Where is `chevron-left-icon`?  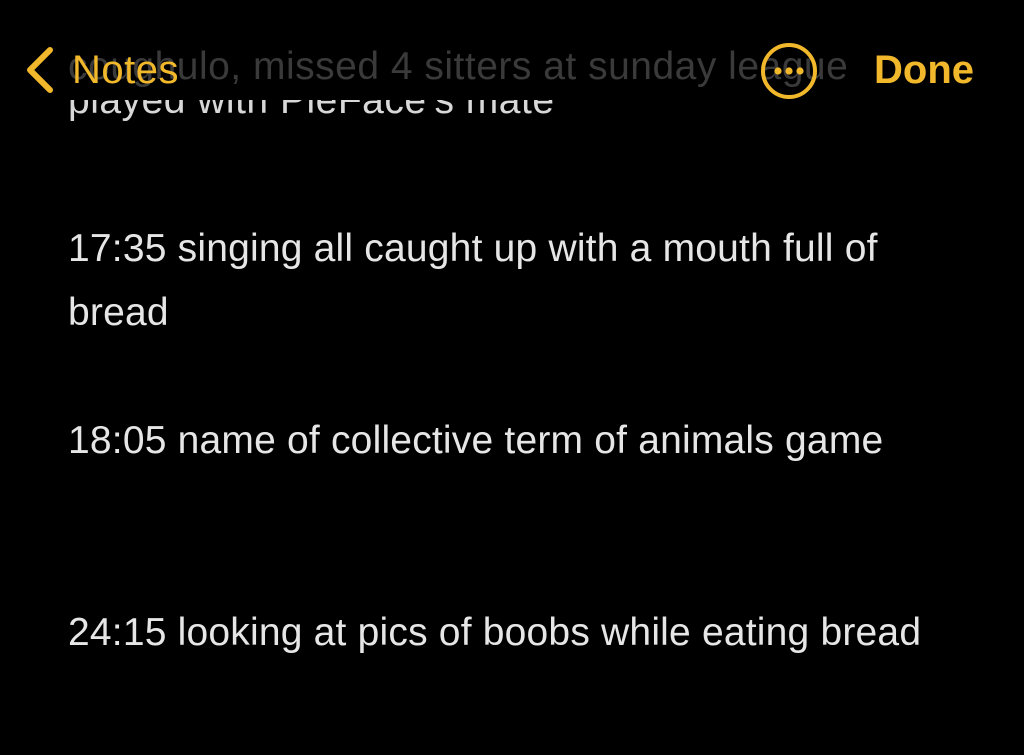
chevron-left-icon is located at coordinates (40, 70).